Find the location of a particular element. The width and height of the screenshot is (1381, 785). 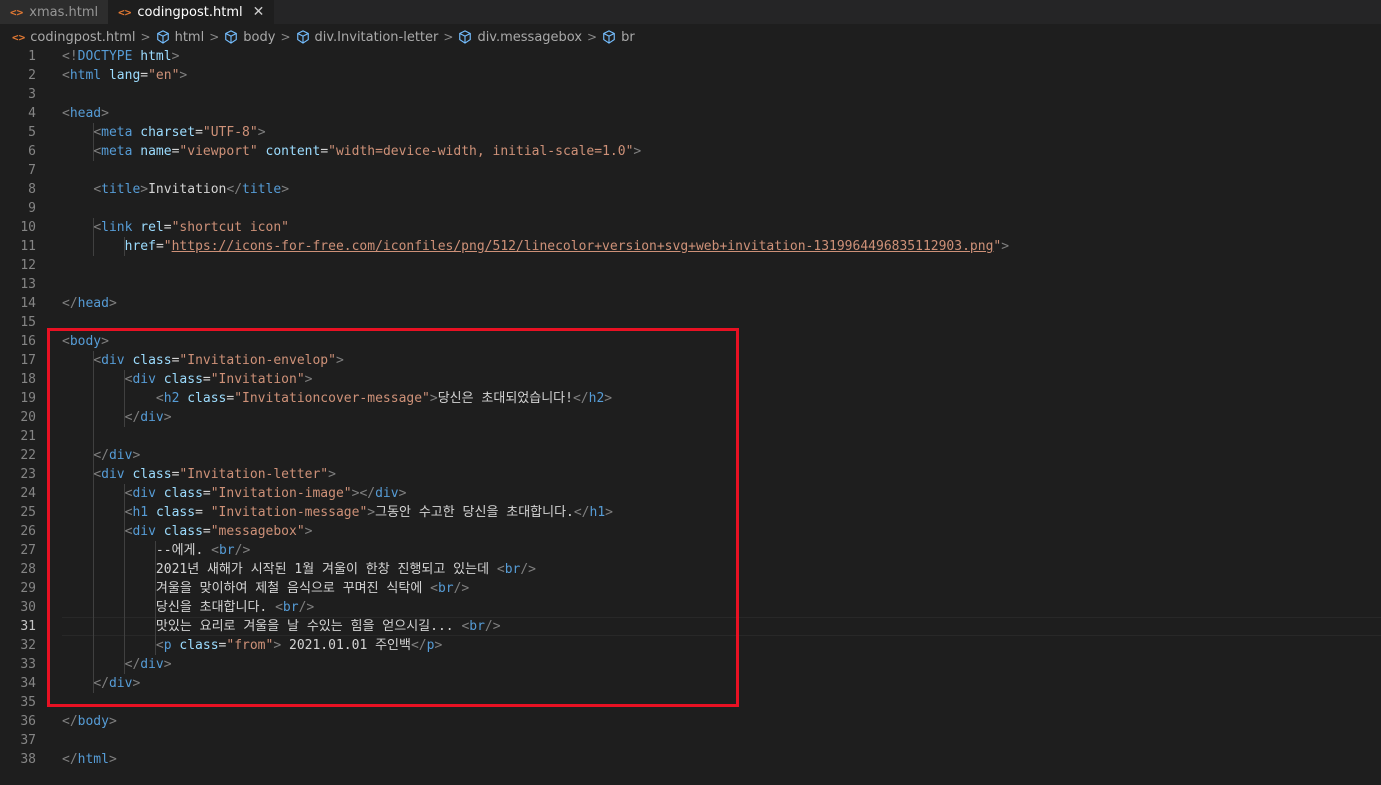

code-token: lang is located at coordinates (124, 75).